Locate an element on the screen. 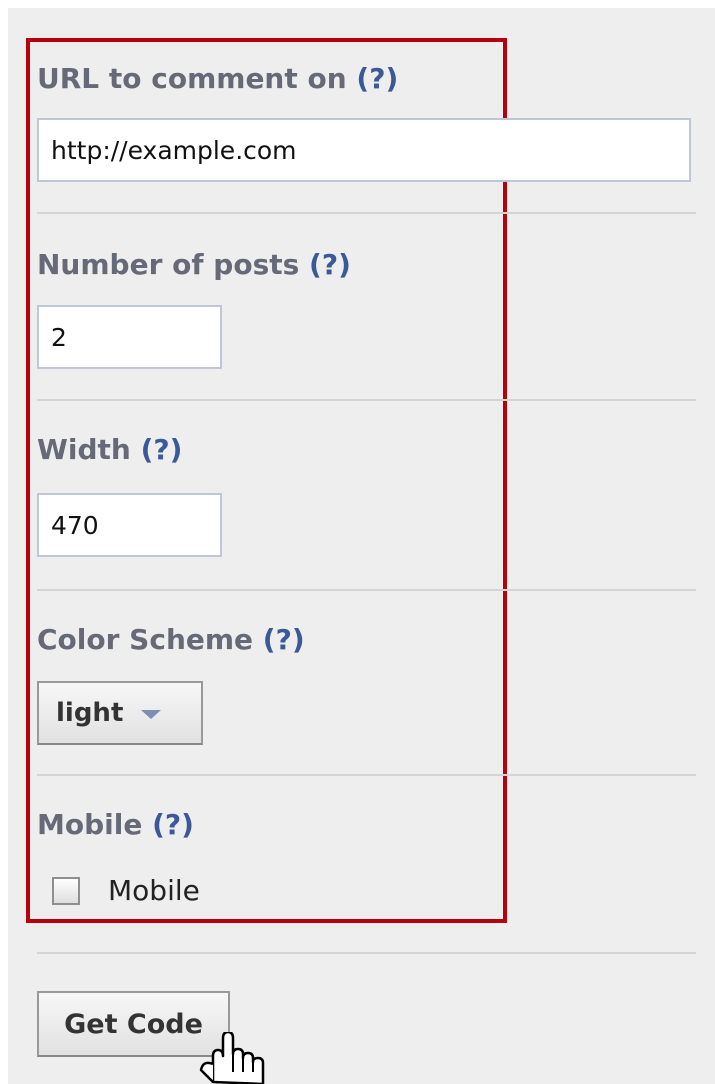  url-field-label: URL to comment on (?) is located at coordinates (217, 78).